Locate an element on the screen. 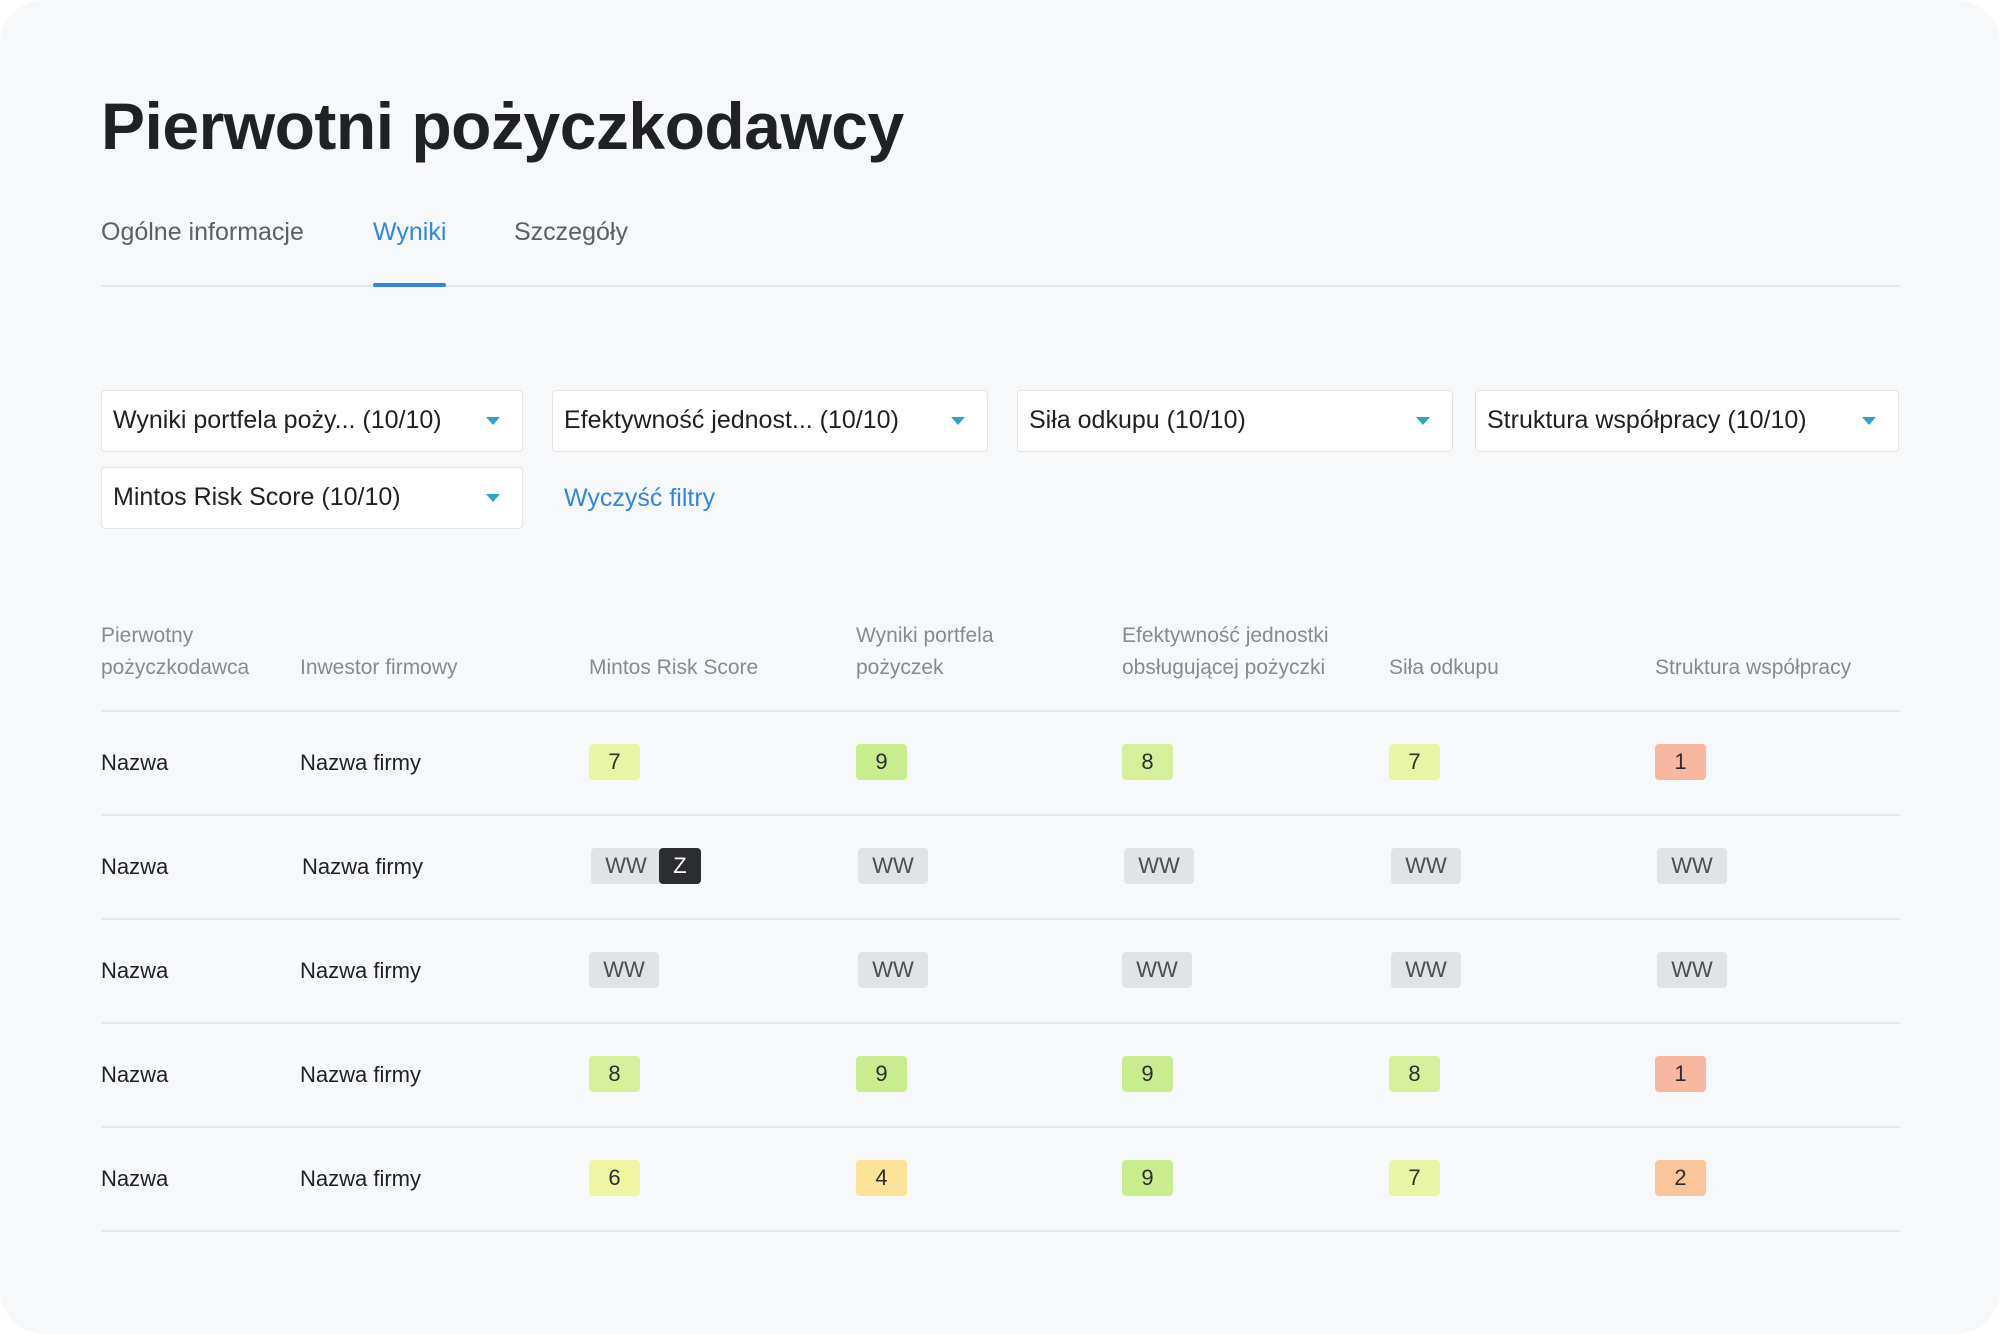  column-header-portfolio-performance: Wyniki portfela pożyczek is located at coordinates (925, 652).